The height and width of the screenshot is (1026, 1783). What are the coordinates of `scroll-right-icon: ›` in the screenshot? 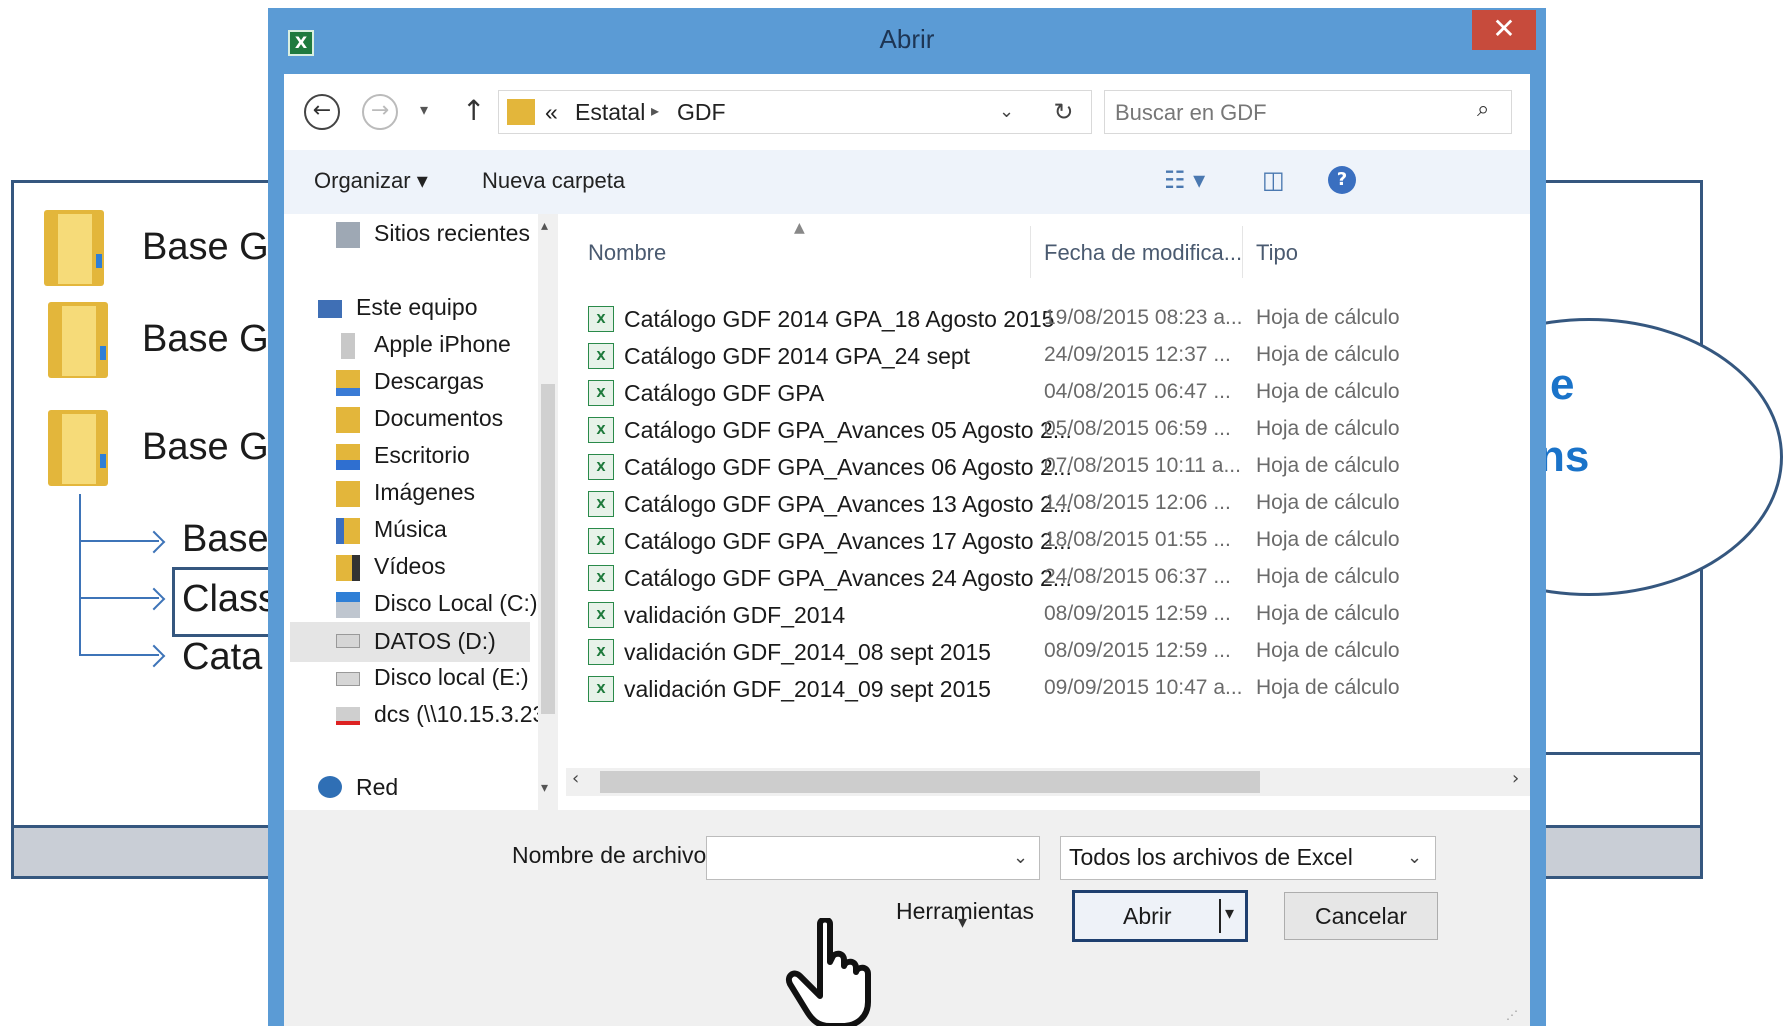 It's located at (1515, 778).